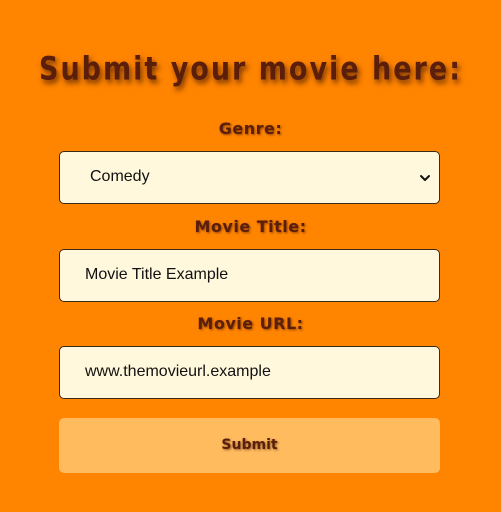 This screenshot has width=501, height=512. Describe the element at coordinates (249, 275) in the screenshot. I see `movie-title-input: Movie Title Example` at that location.